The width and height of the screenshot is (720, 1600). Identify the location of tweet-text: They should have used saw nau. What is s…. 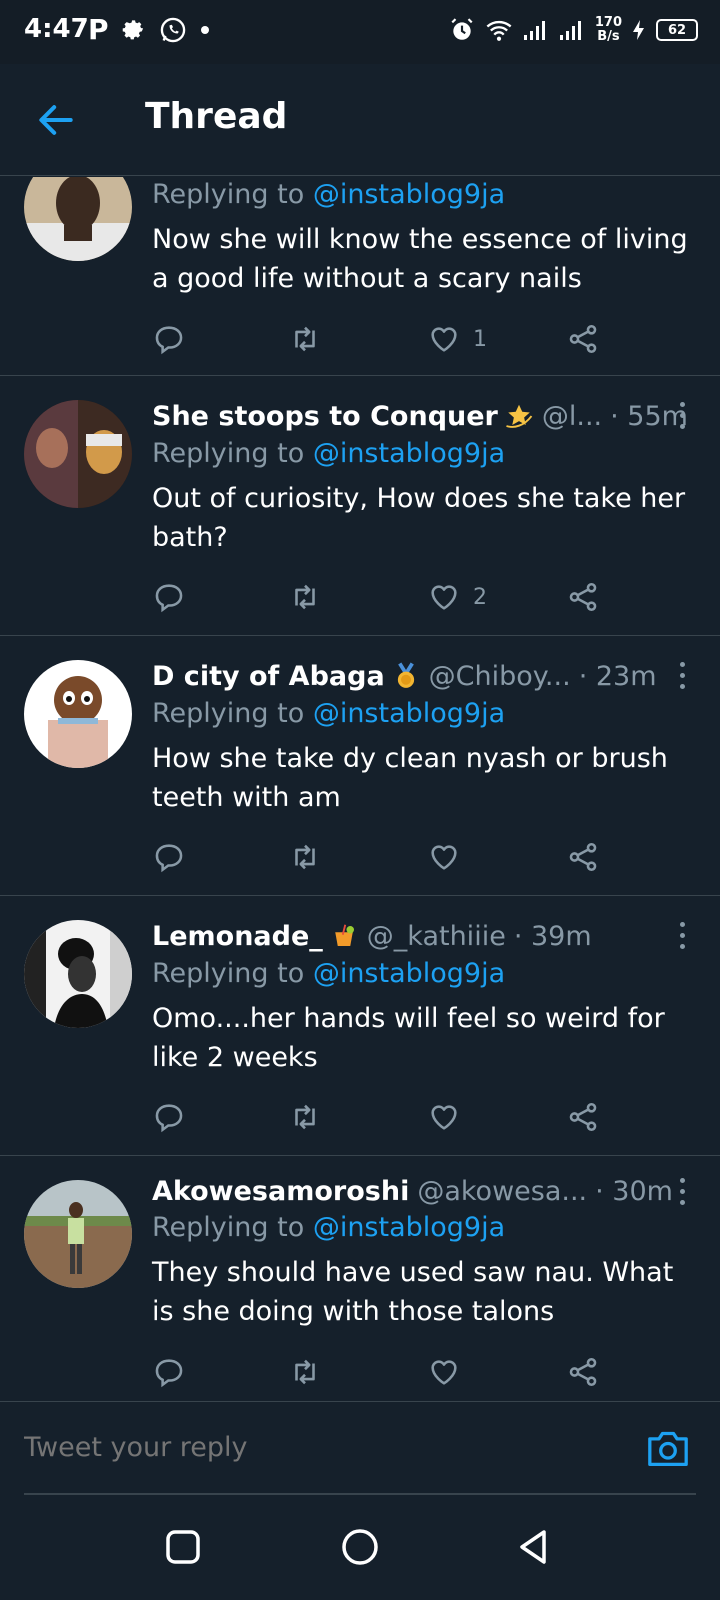
(413, 1292).